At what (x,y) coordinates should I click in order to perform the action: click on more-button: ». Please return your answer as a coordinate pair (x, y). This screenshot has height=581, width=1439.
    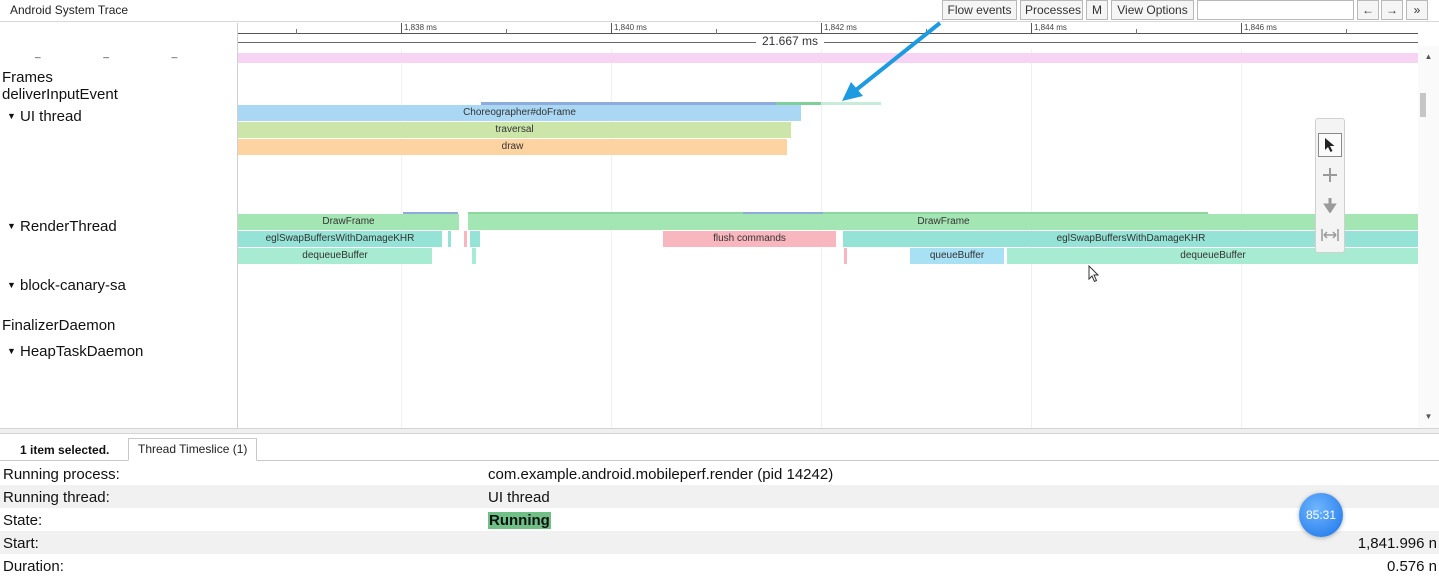
    Looking at the image, I should click on (1417, 10).